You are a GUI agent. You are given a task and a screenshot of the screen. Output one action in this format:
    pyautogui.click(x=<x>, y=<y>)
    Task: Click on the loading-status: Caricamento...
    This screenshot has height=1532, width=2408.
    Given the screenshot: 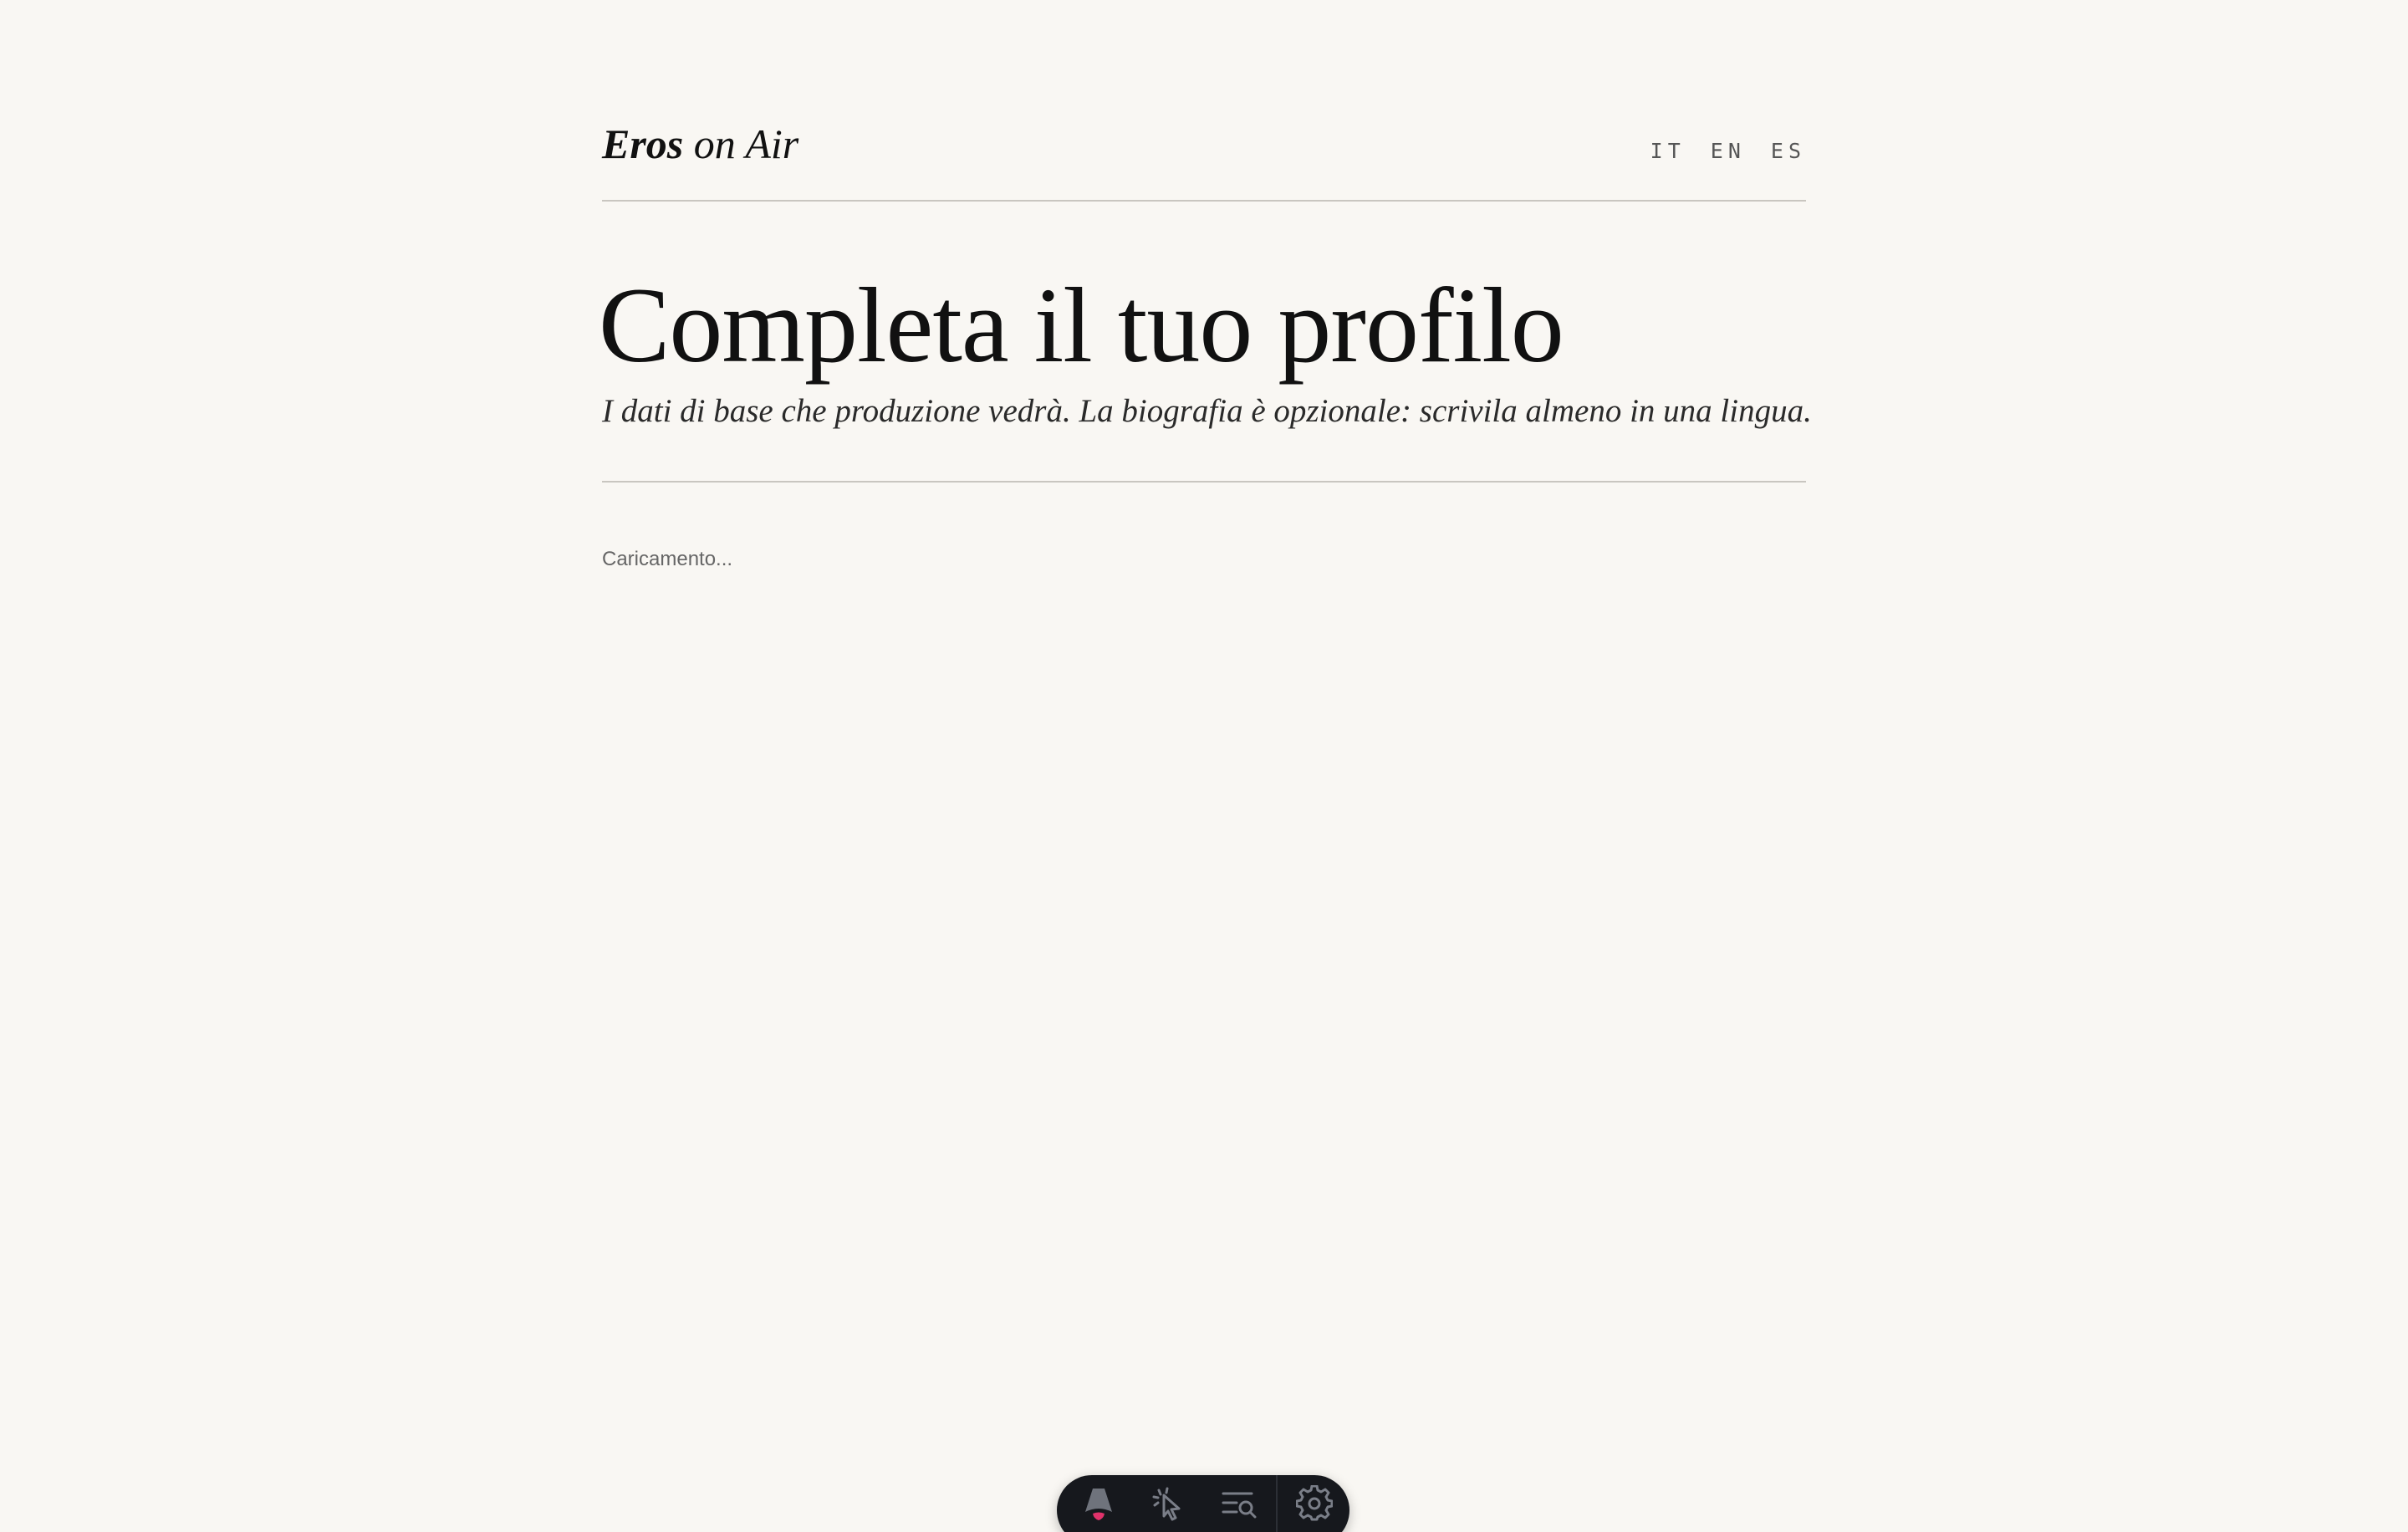 What is the action you would take?
    pyautogui.click(x=667, y=559)
    